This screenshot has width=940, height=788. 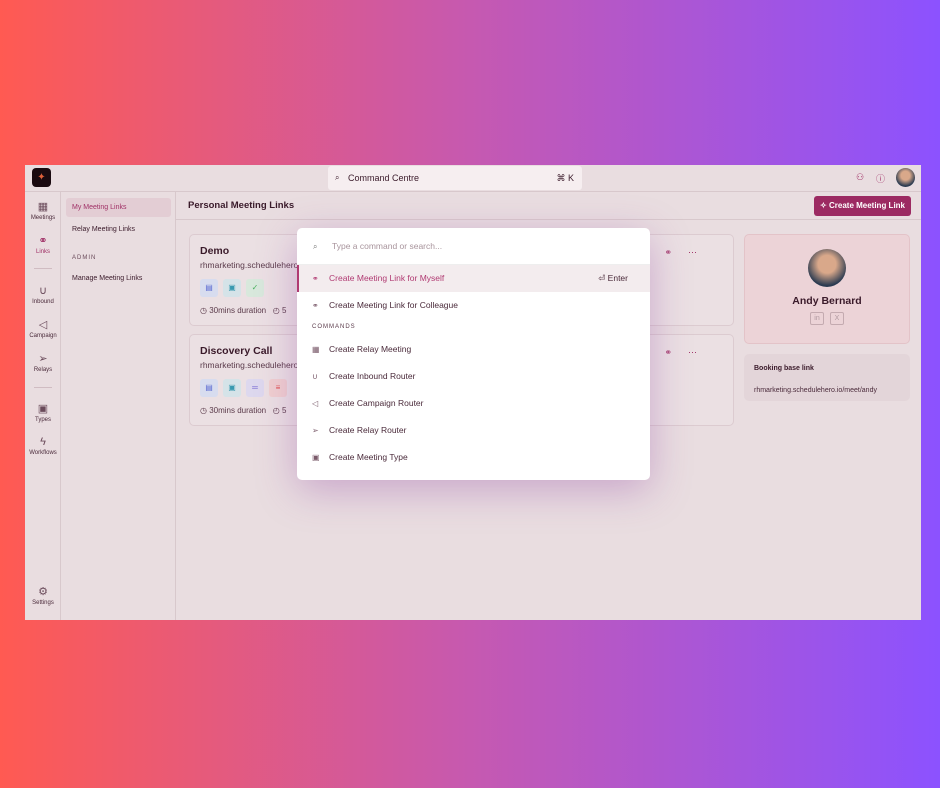 I want to click on app-logo: ✦, so click(x=41, y=177).